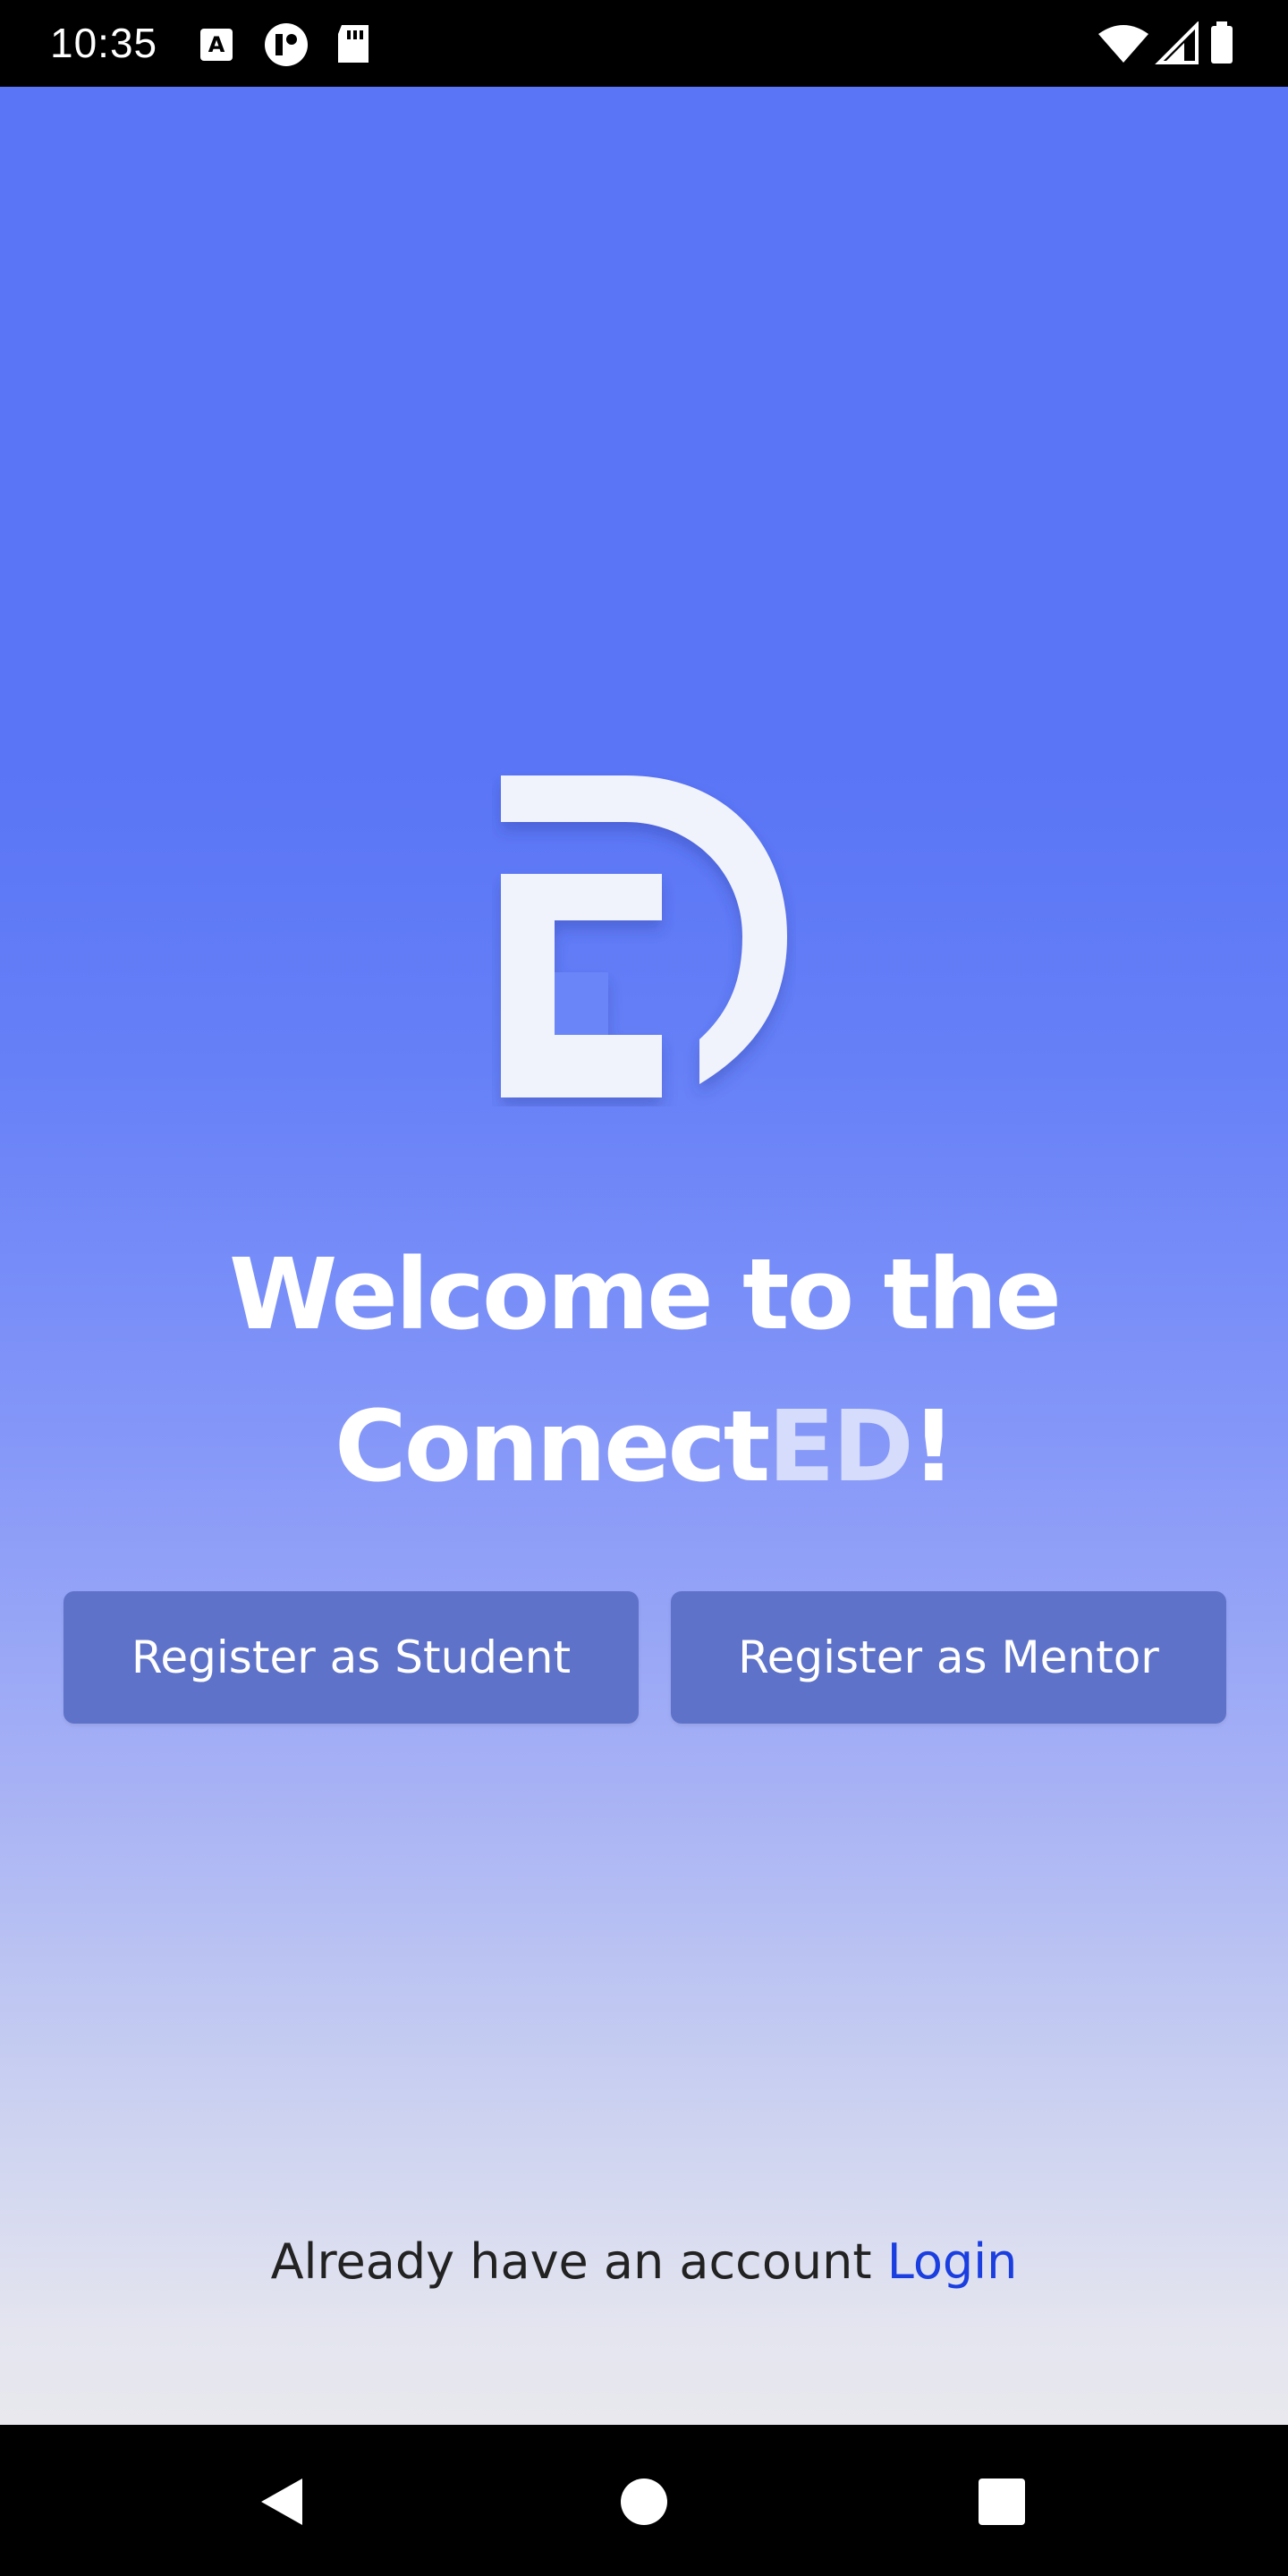  What do you see at coordinates (552, 1446) in the screenshot?
I see `welcome-brand-prefix: Connect` at bounding box center [552, 1446].